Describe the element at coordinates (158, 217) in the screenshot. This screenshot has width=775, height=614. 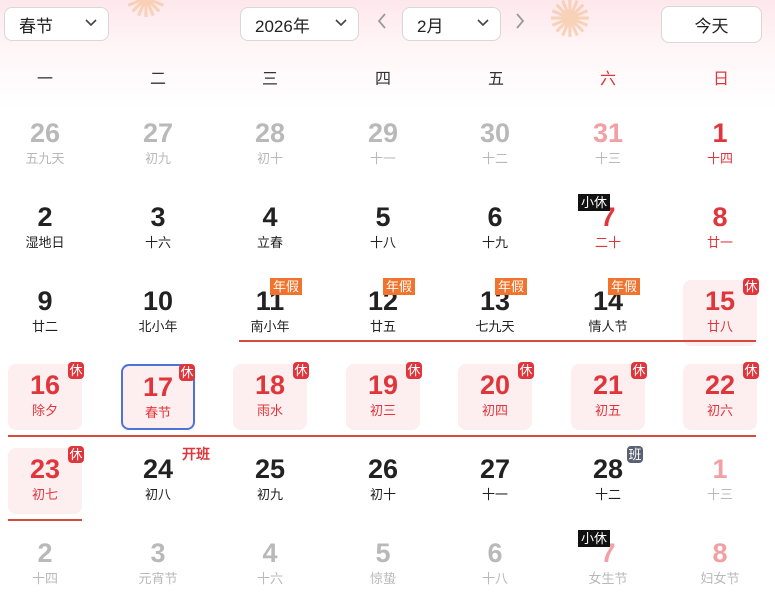
I see `day-number: 3` at that location.